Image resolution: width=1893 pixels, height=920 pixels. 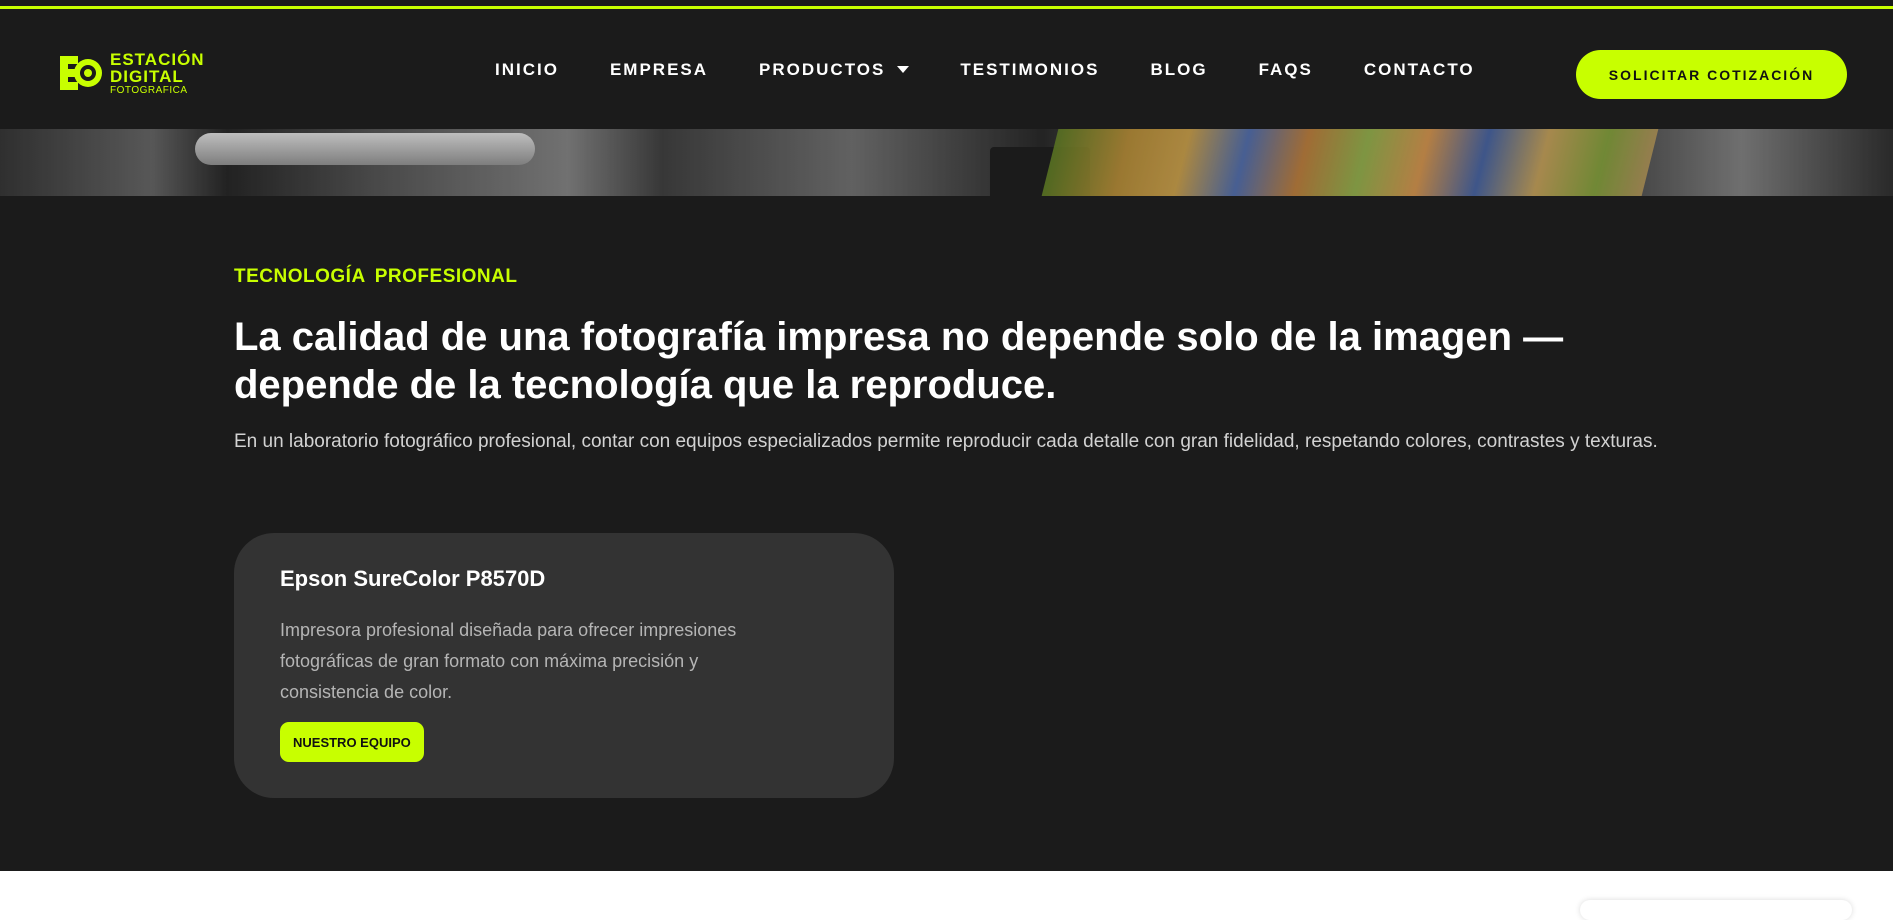 What do you see at coordinates (946, 5) in the screenshot?
I see `top-accent-line` at bounding box center [946, 5].